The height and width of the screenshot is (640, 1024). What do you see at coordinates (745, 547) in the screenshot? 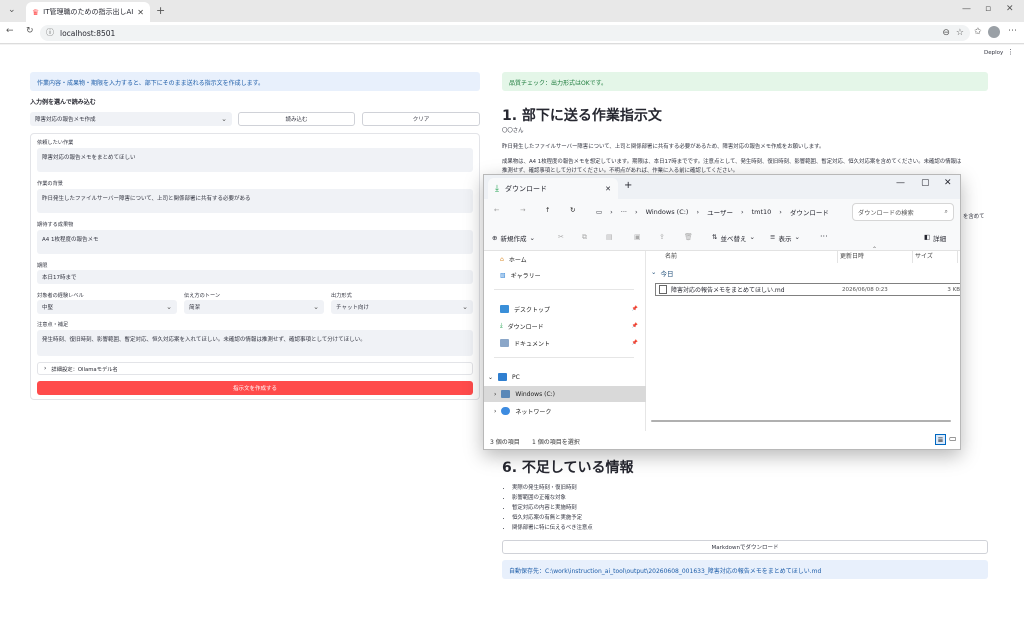
I see `download-markdown-button: Markdownでダウンロード` at bounding box center [745, 547].